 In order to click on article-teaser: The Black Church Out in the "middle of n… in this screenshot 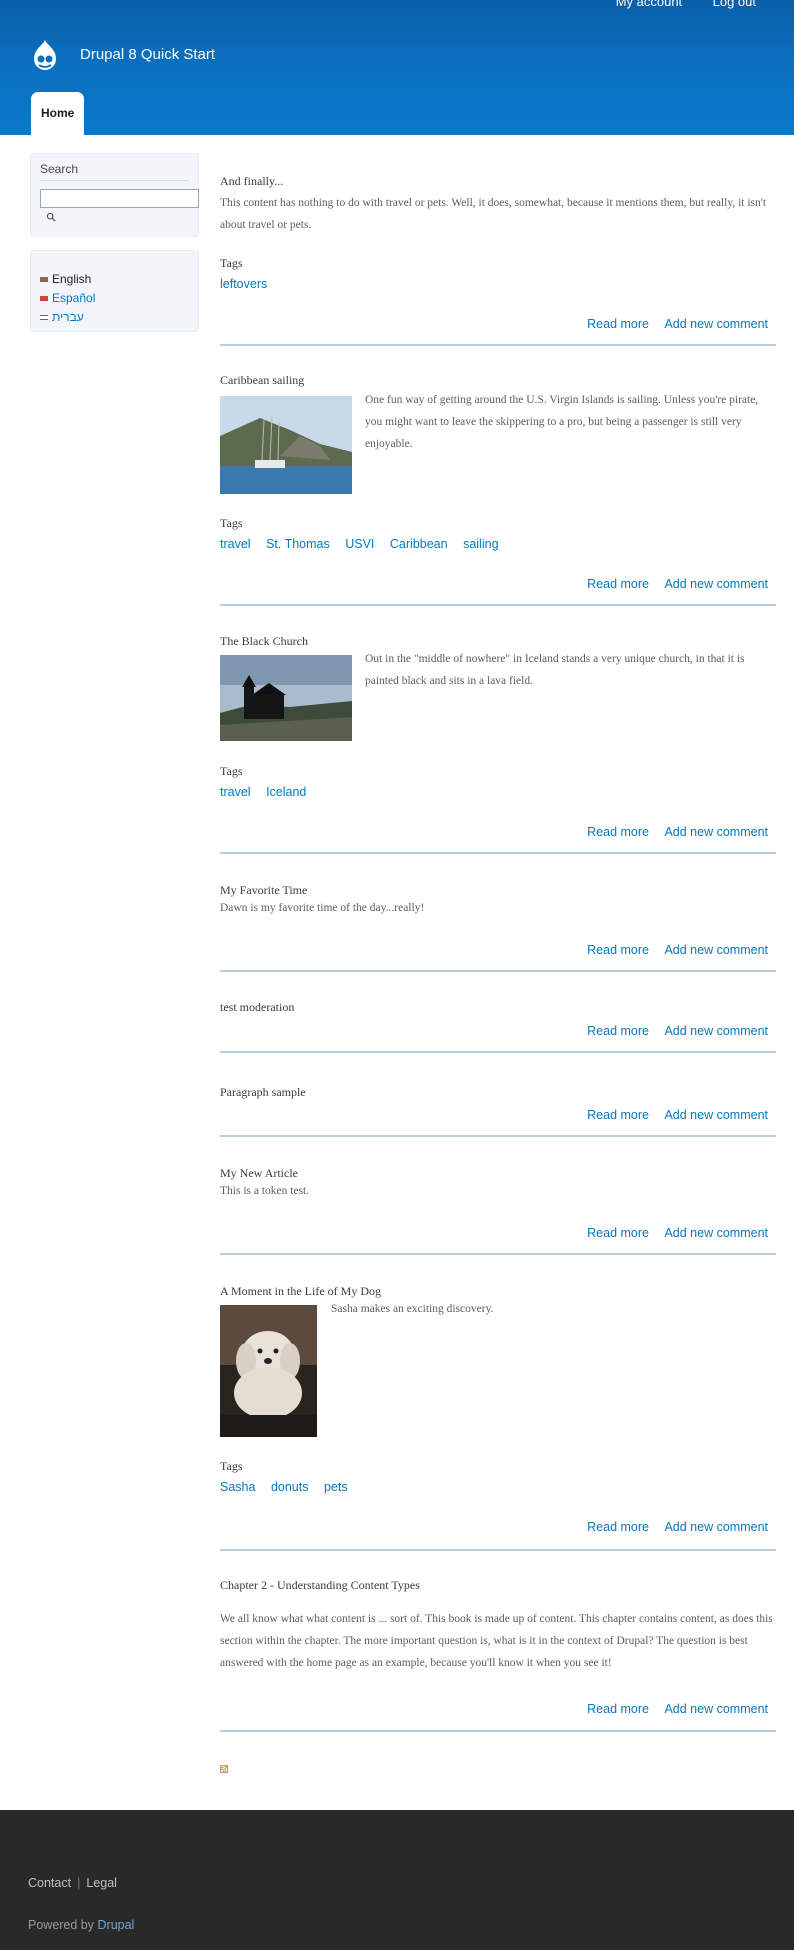, I will do `click(498, 745)`.